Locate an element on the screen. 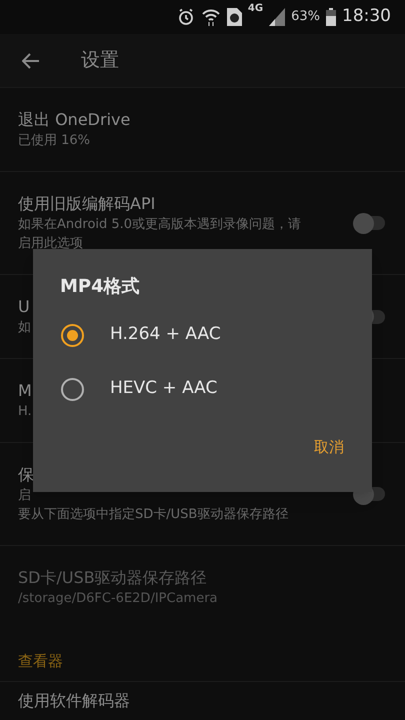  setting-title: U is located at coordinates (24, 307).